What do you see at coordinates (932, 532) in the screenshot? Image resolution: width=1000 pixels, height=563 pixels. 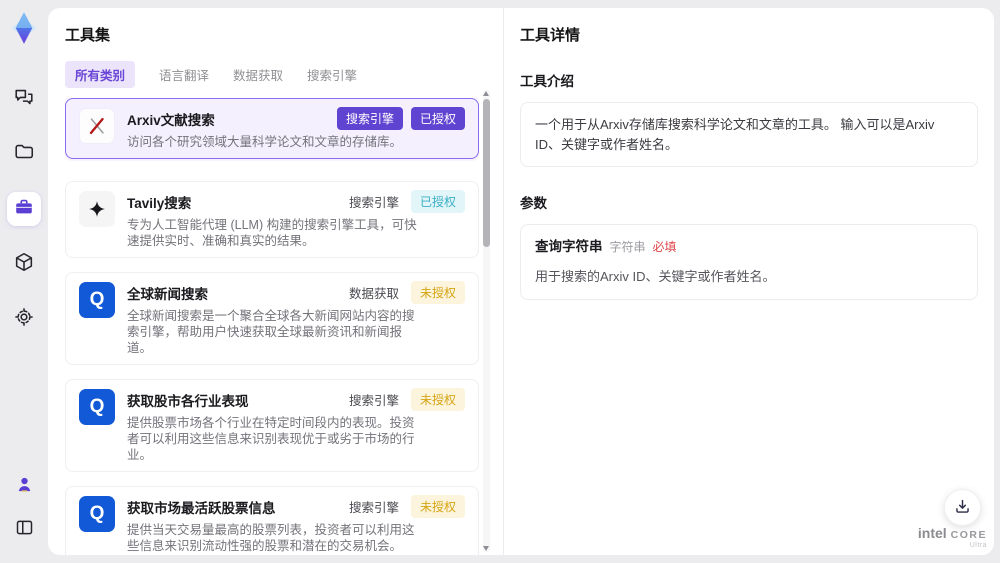 I see `intel-wordmark: intel` at bounding box center [932, 532].